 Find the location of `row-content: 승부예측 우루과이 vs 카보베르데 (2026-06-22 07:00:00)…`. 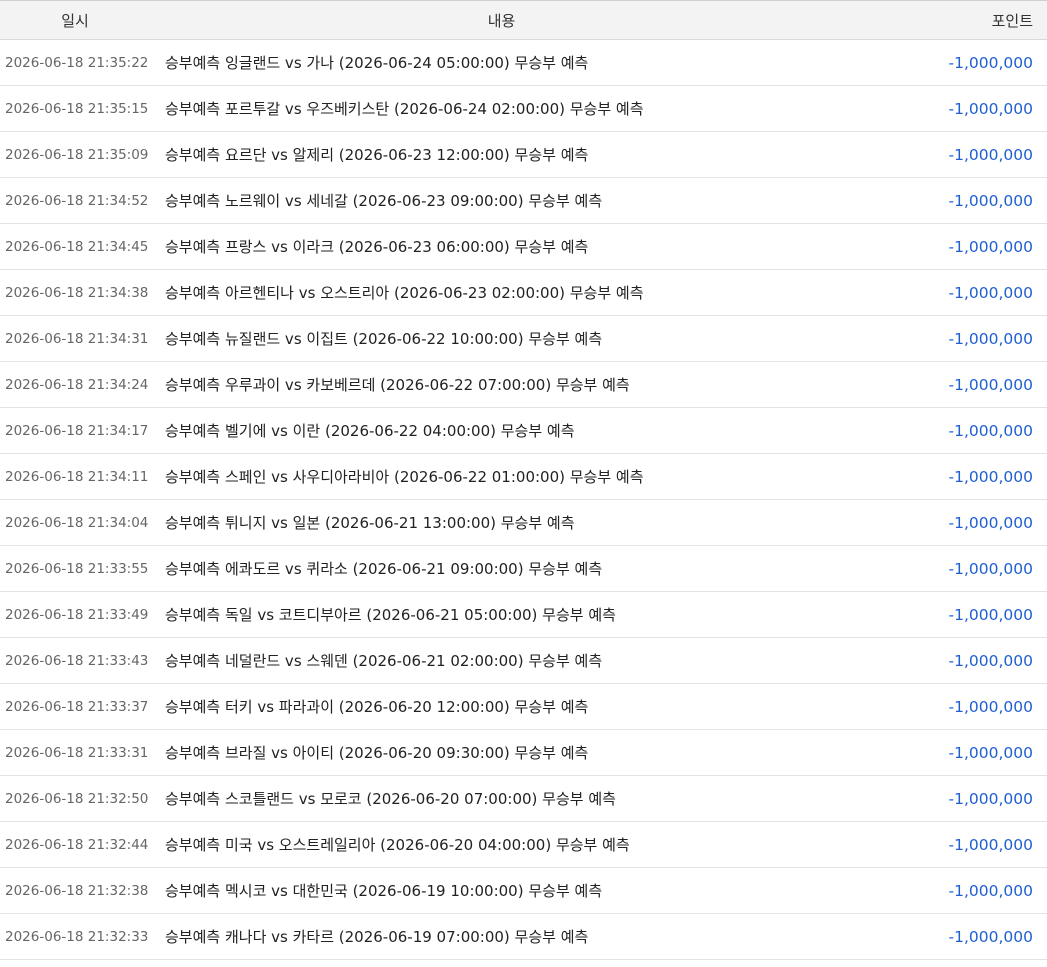

row-content: 승부예측 우루과이 vs 카보베르데 (2026-06-22 07:00:00)… is located at coordinates (397, 385).